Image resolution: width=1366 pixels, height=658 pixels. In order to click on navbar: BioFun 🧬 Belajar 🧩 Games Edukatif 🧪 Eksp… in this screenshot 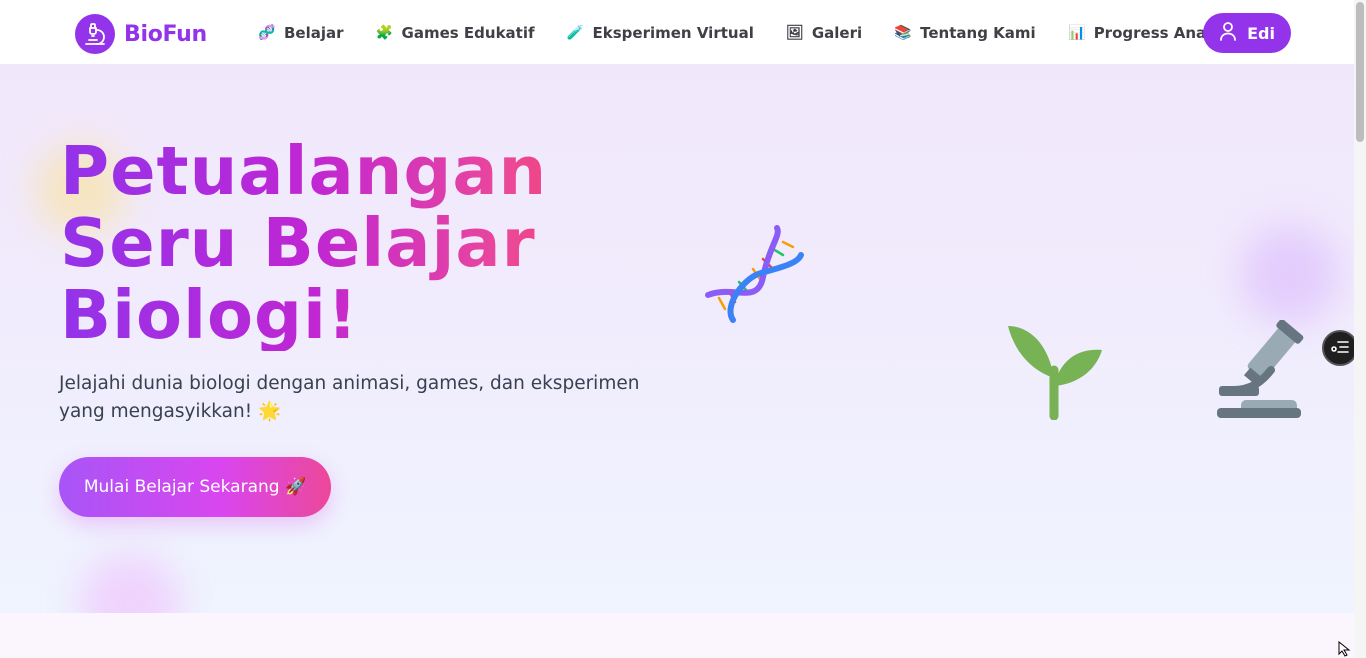, I will do `click(677, 32)`.